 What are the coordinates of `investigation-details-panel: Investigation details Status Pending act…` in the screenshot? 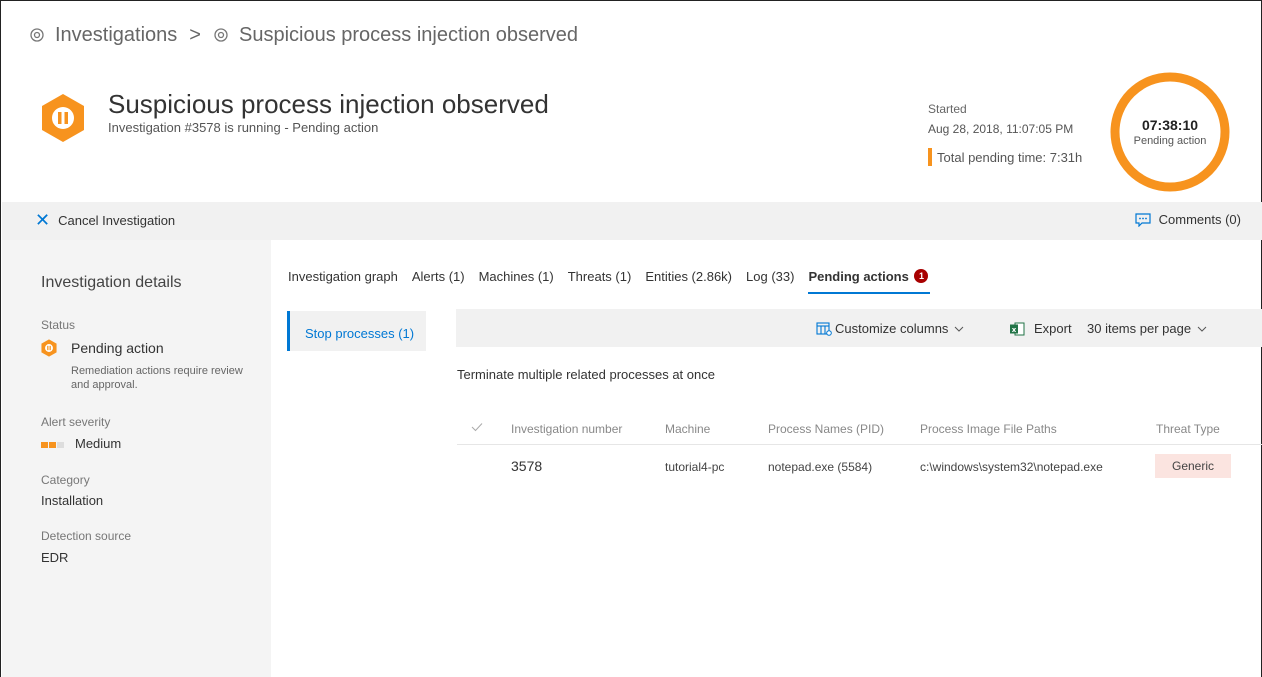 It's located at (136, 458).